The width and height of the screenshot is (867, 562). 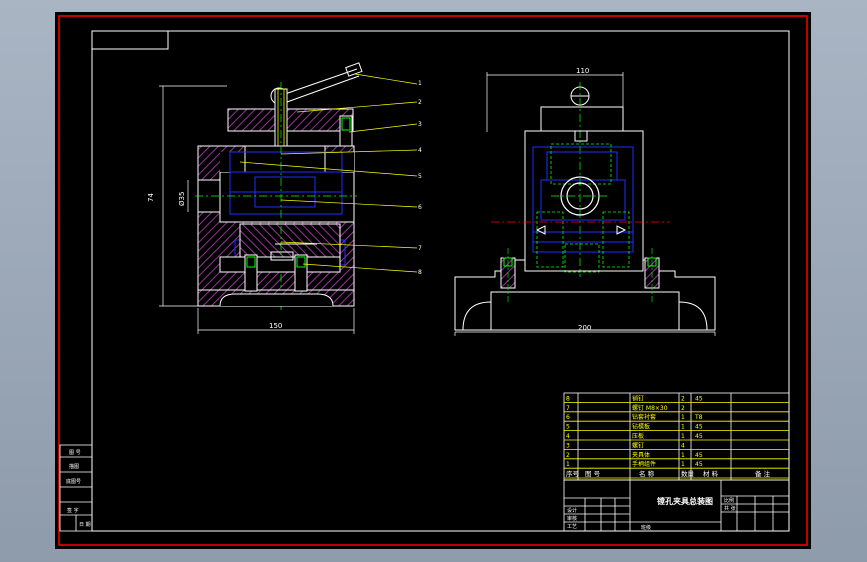 What do you see at coordinates (76, 488) in the screenshot?
I see `margin-table` at bounding box center [76, 488].